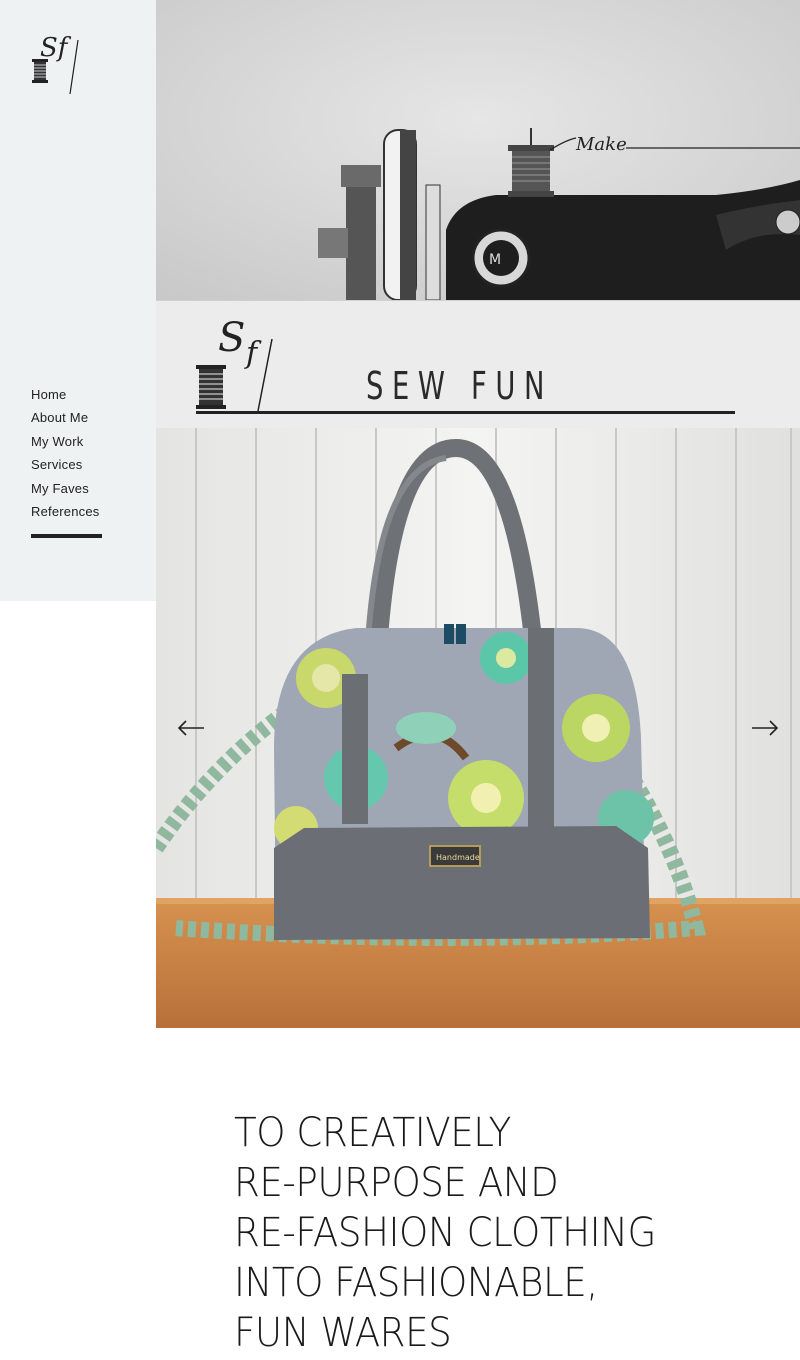 The width and height of the screenshot is (800, 1360). I want to click on tagline-line: RE-FASHION CLOTHING, so click(445, 1233).